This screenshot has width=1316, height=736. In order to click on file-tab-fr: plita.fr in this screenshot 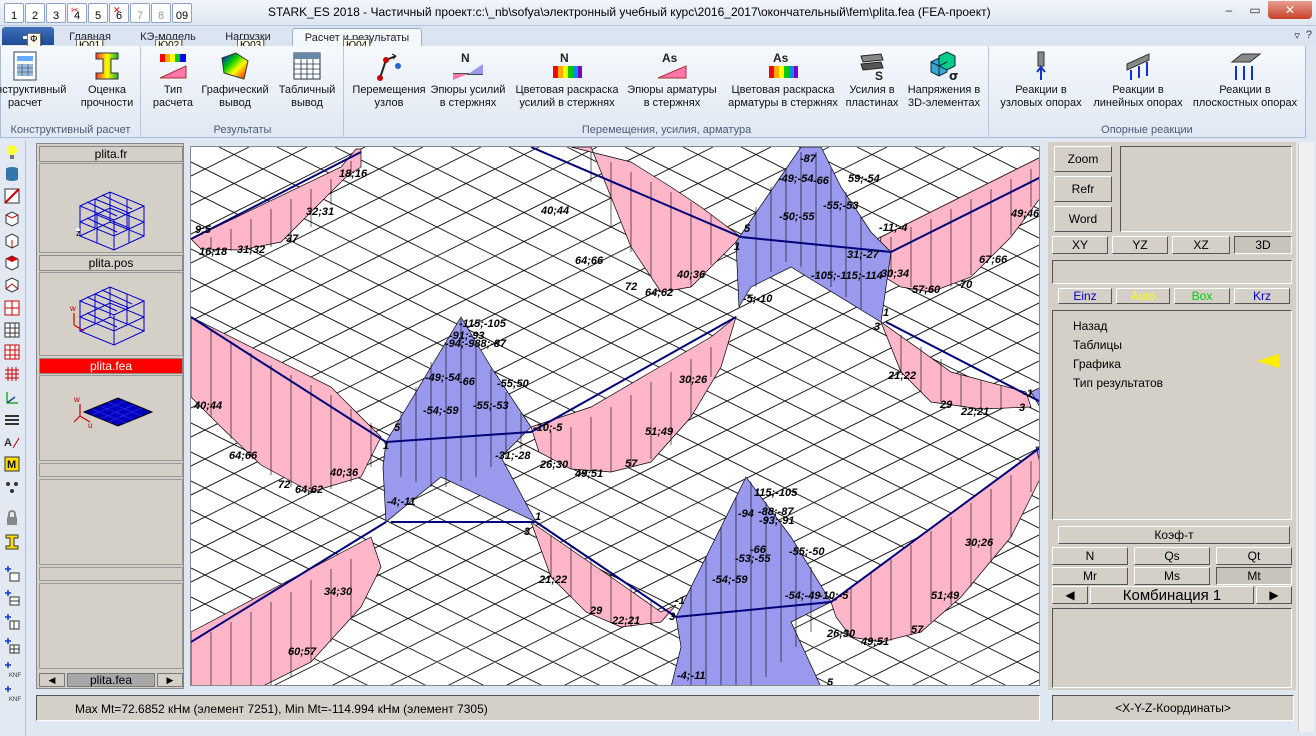, I will do `click(111, 154)`.